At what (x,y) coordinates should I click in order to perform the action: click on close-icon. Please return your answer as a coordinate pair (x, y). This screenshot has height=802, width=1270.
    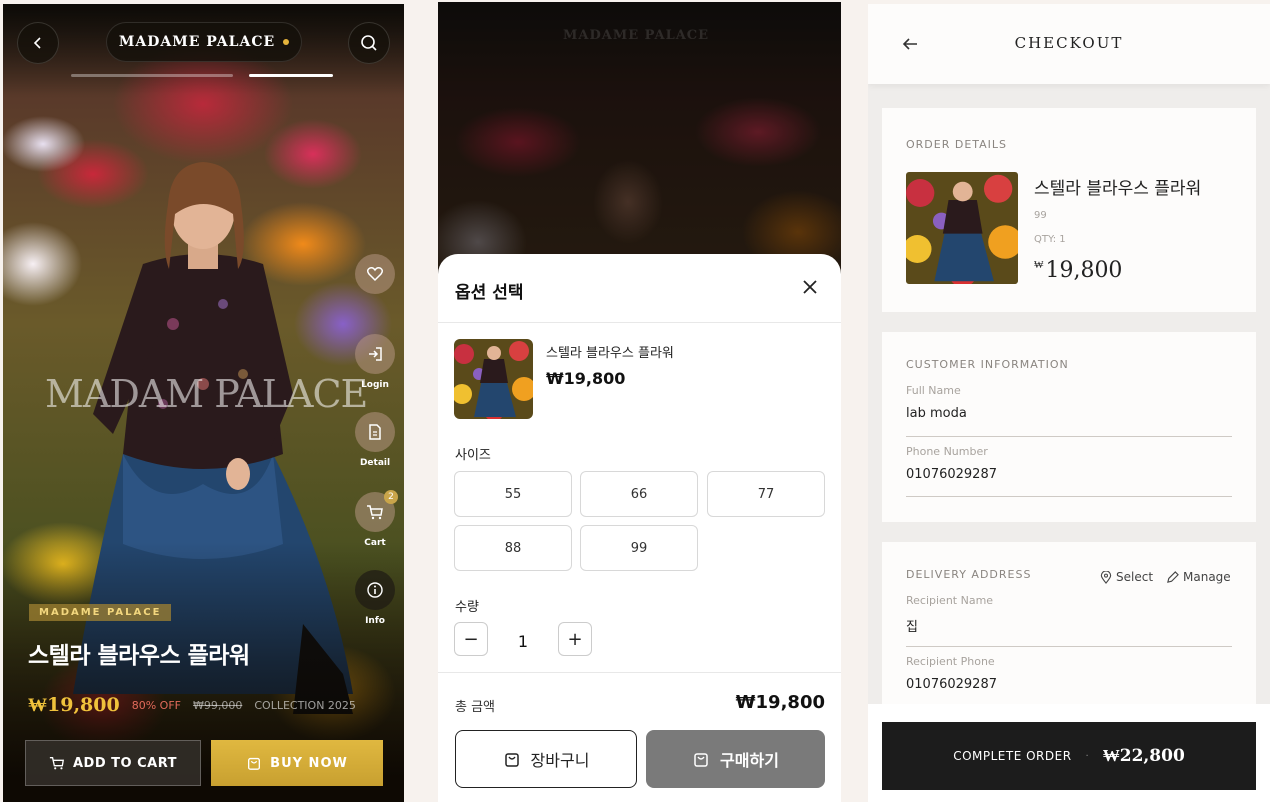
    Looking at the image, I should click on (810, 287).